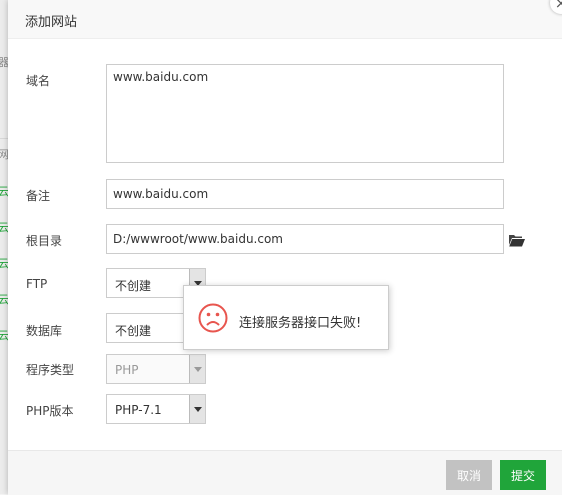  I want to click on program-type-selected-value: PHP, so click(127, 370).